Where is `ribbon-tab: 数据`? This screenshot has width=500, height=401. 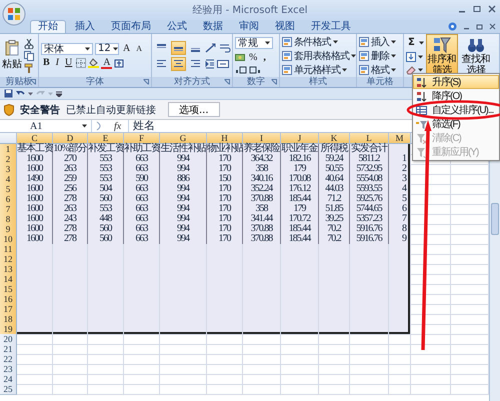
ribbon-tab: 数据 is located at coordinates (213, 26).